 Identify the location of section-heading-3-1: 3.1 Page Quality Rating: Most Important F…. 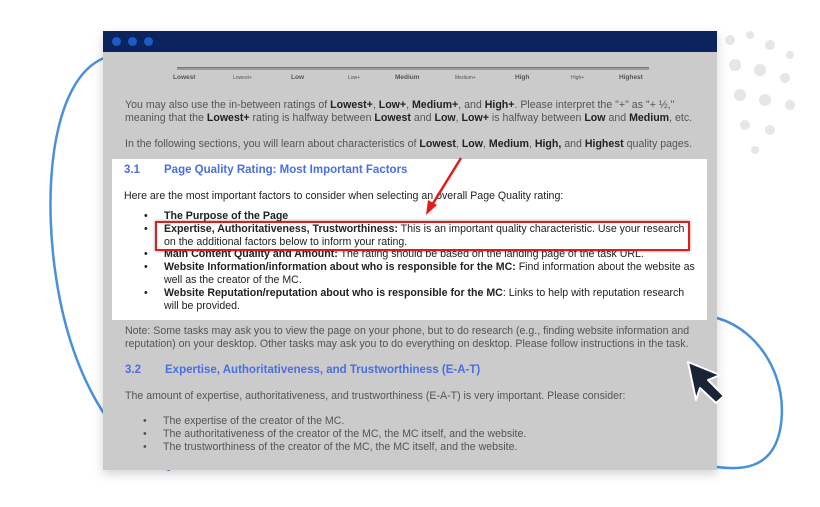
(266, 170).